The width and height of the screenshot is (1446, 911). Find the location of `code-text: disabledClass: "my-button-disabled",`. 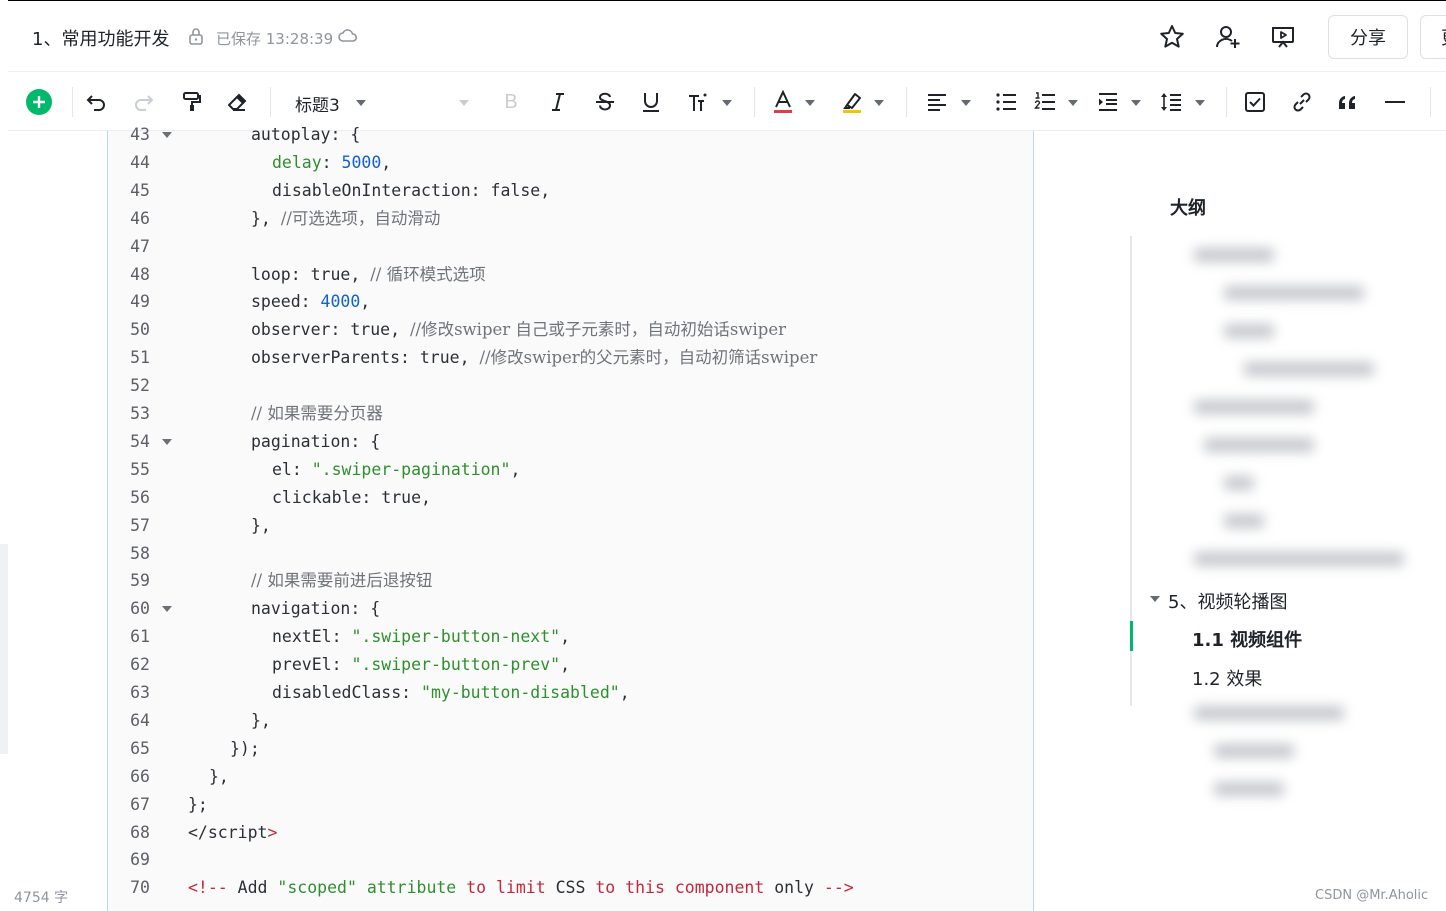

code-text: disabledClass: "my-button-disabled", is located at coordinates (451, 693).